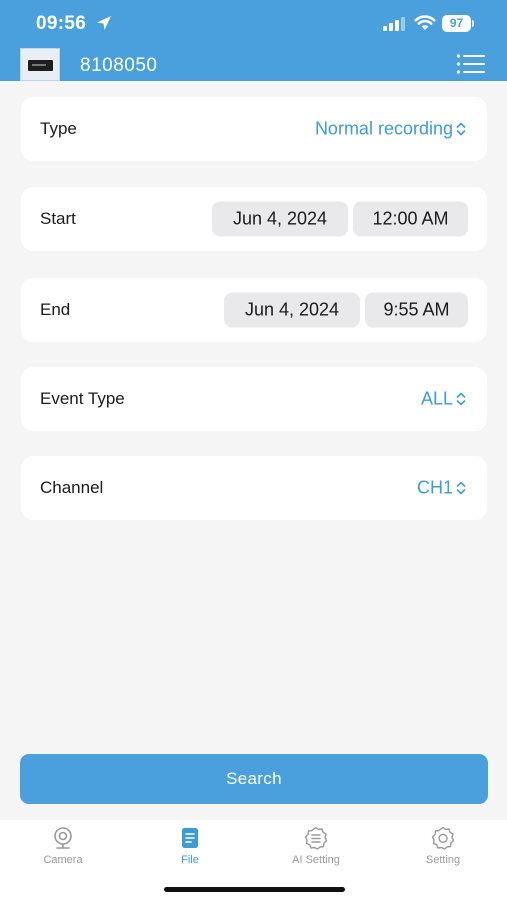  I want to click on device-thumbnail, so click(40, 64).